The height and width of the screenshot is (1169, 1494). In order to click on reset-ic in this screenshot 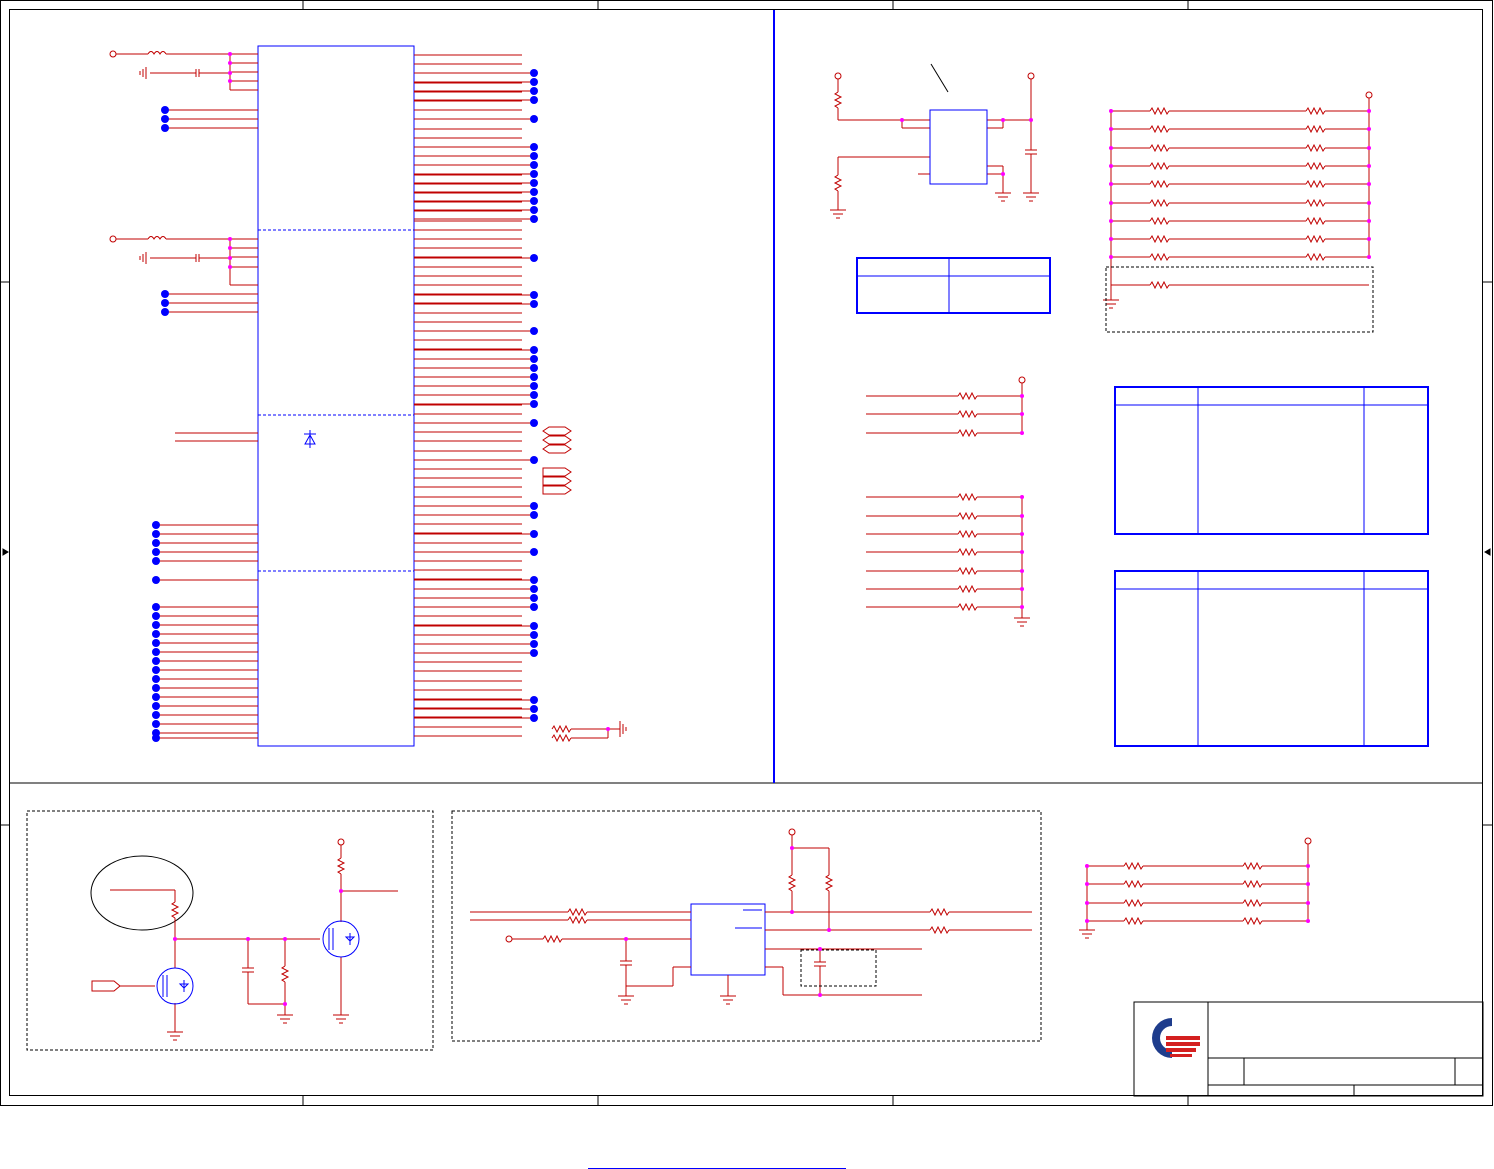, I will do `click(958, 147)`.